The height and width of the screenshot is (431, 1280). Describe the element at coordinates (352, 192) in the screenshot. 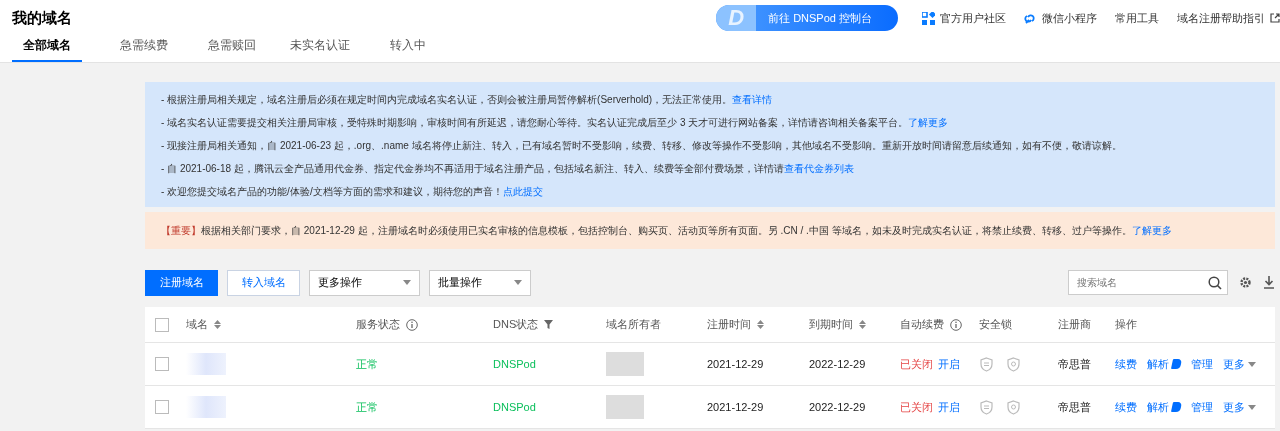

I see `notice-text: - 欢迎您提交域名产品的功能/体验/文档等方面的需求和建议，期待您的声音！点此提交` at that location.